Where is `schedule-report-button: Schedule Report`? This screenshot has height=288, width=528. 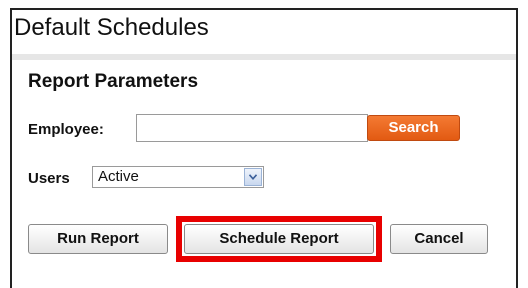
schedule-report-button: Schedule Report is located at coordinates (279, 239).